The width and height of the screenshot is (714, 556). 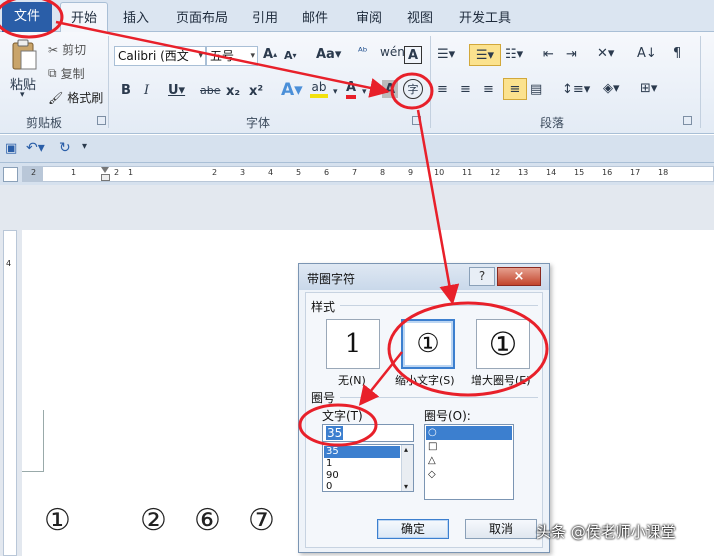 I want to click on style-none-label: 无(N), so click(x=352, y=380).